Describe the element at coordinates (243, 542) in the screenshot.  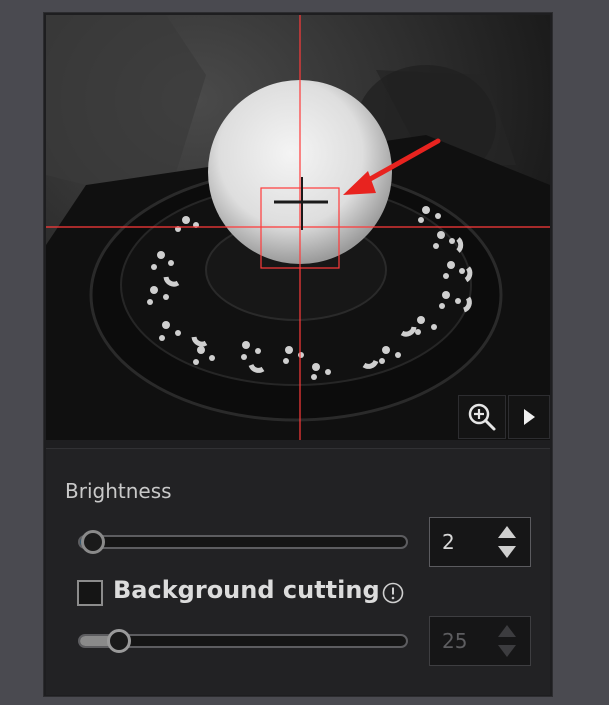
I see `brightness-slider` at that location.